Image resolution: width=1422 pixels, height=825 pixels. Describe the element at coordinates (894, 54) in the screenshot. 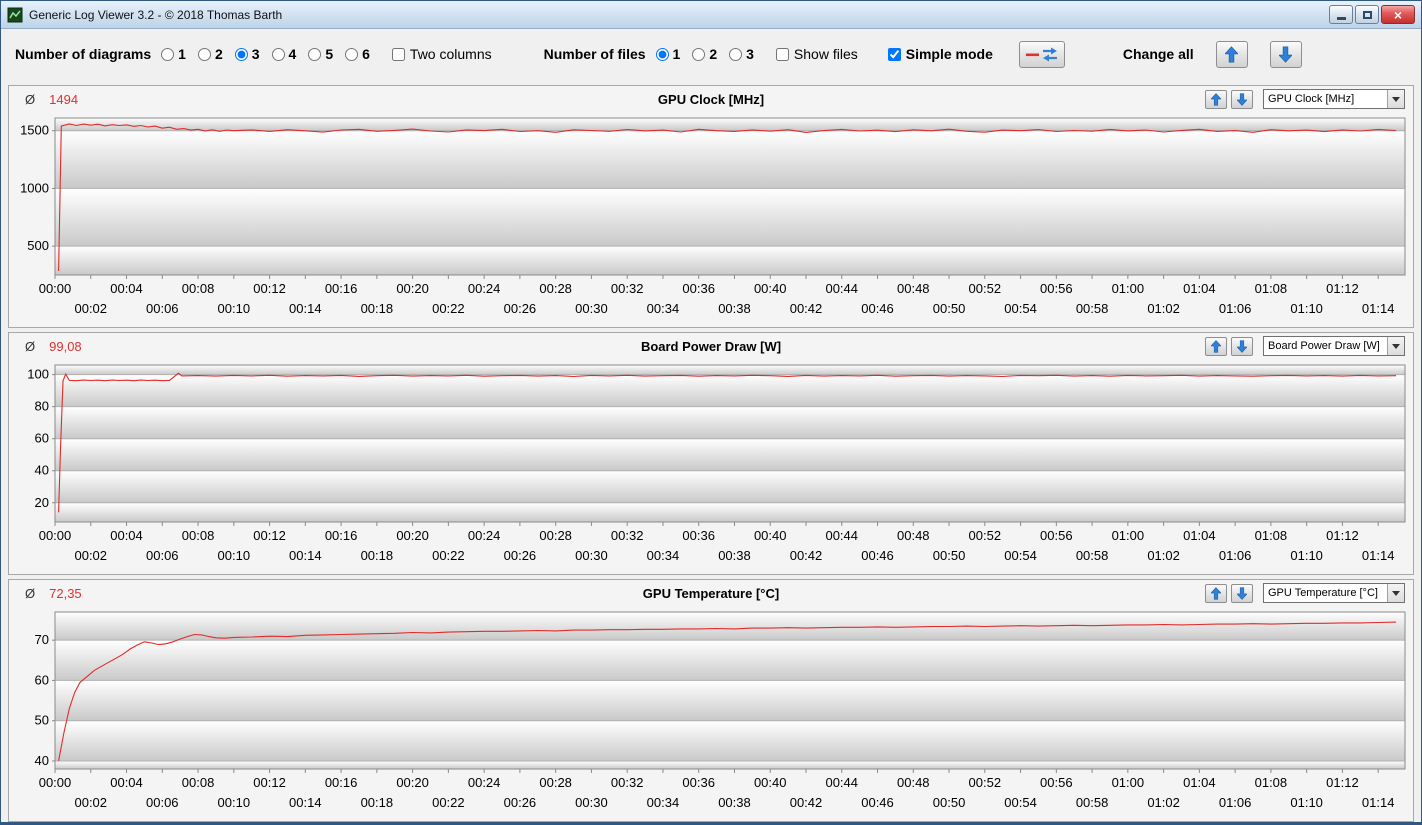

I see `simple-mode-input` at that location.